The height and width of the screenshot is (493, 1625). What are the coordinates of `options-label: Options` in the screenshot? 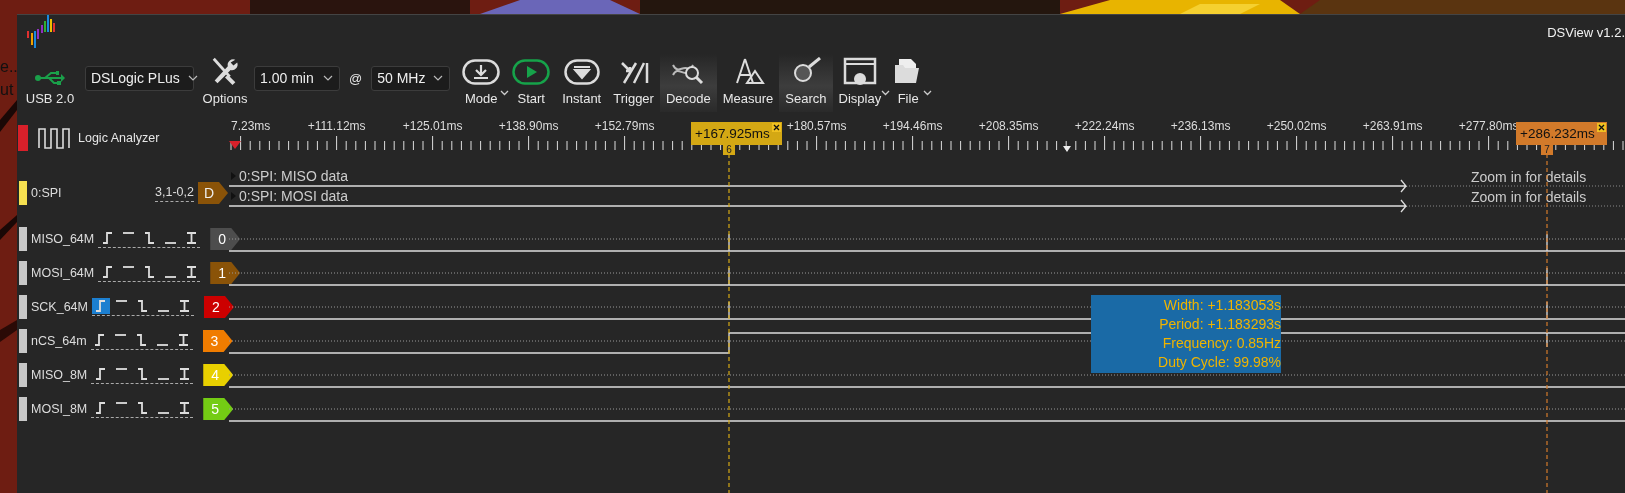 It's located at (225, 98).